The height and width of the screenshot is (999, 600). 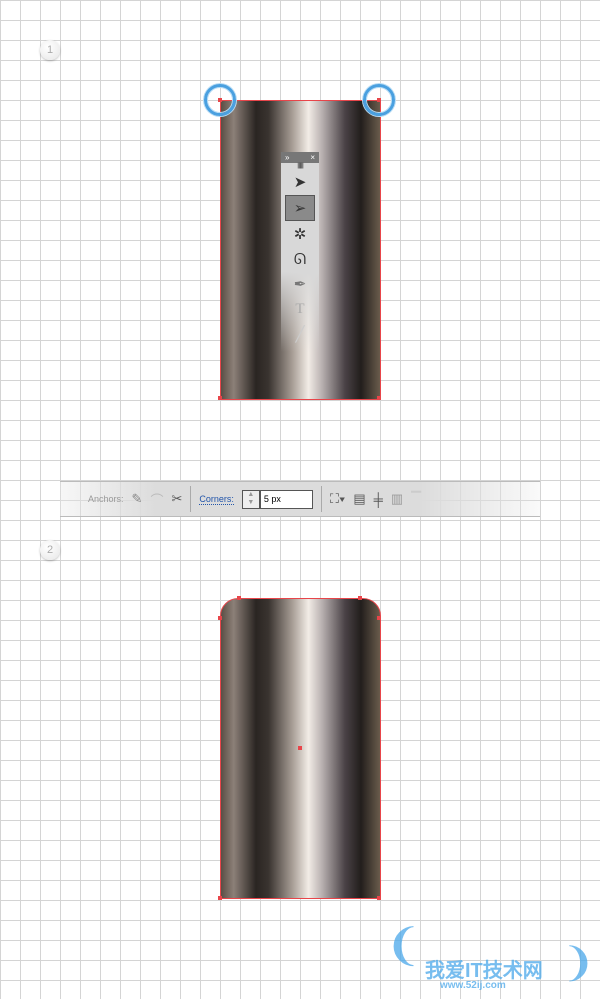 I want to click on selection-tool-icon: ➤, so click(x=300, y=182).